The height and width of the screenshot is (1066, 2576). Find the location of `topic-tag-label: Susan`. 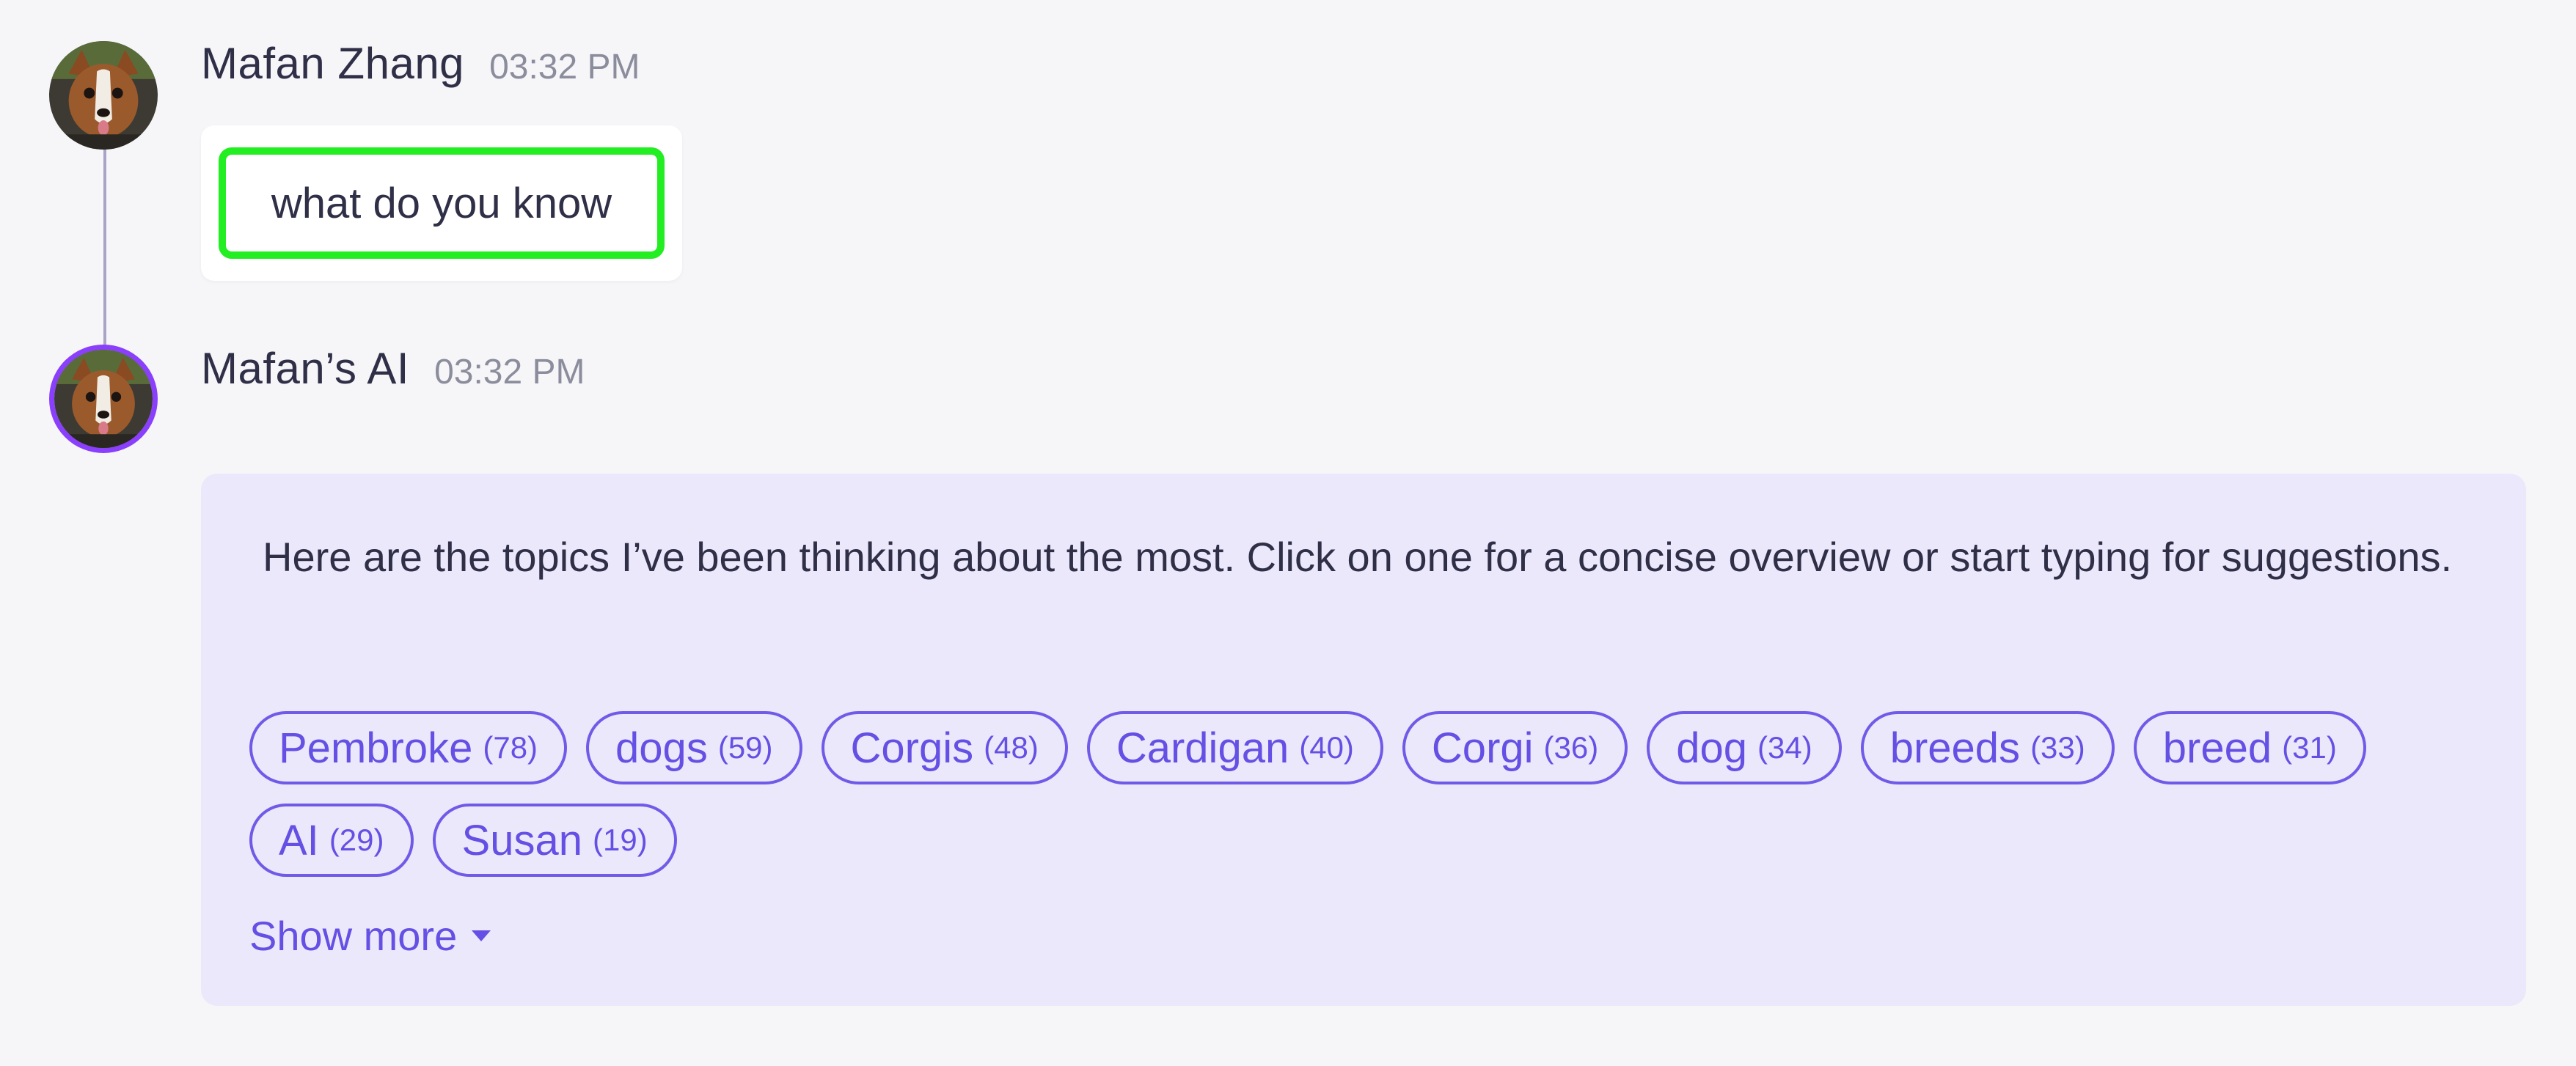

topic-tag-label: Susan is located at coordinates (521, 840).